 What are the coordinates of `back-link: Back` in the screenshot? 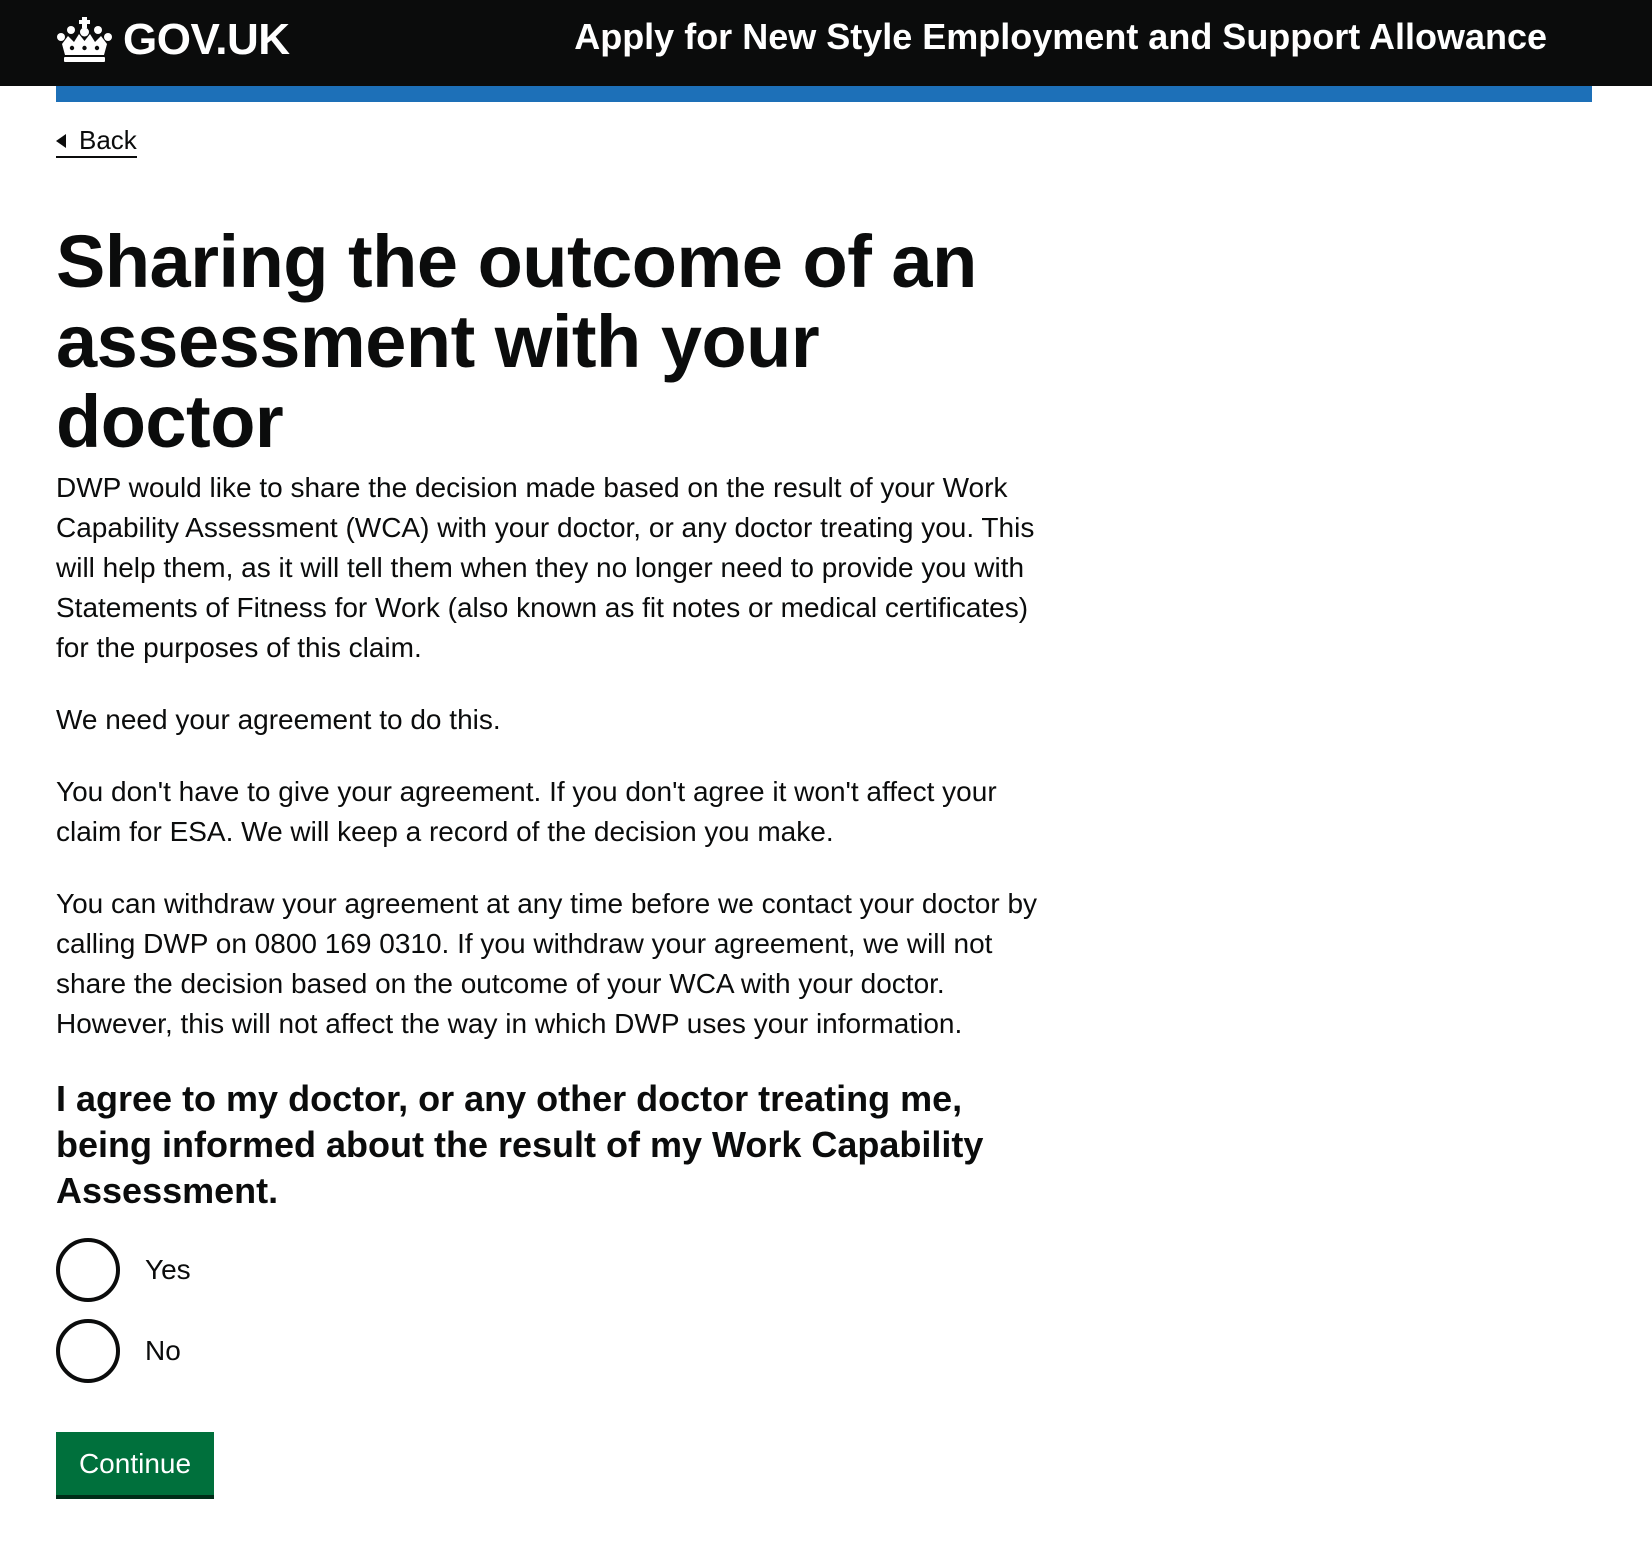 It's located at (96, 141).